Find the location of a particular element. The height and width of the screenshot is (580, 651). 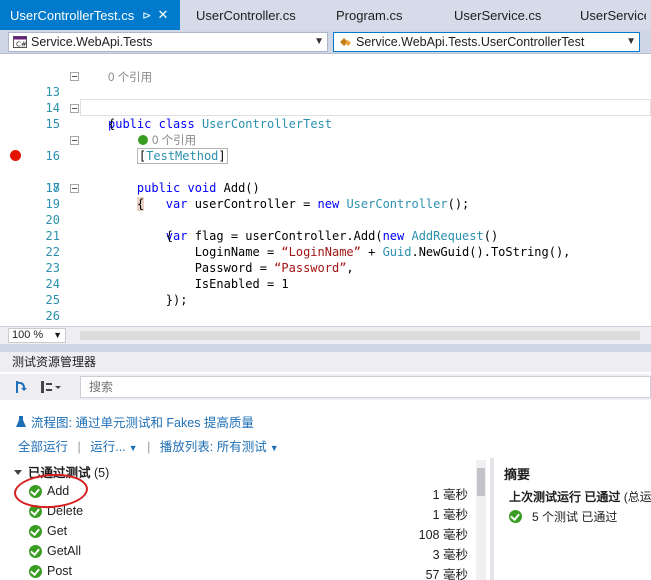

code-line: 20 { is located at coordinates (325, 219).